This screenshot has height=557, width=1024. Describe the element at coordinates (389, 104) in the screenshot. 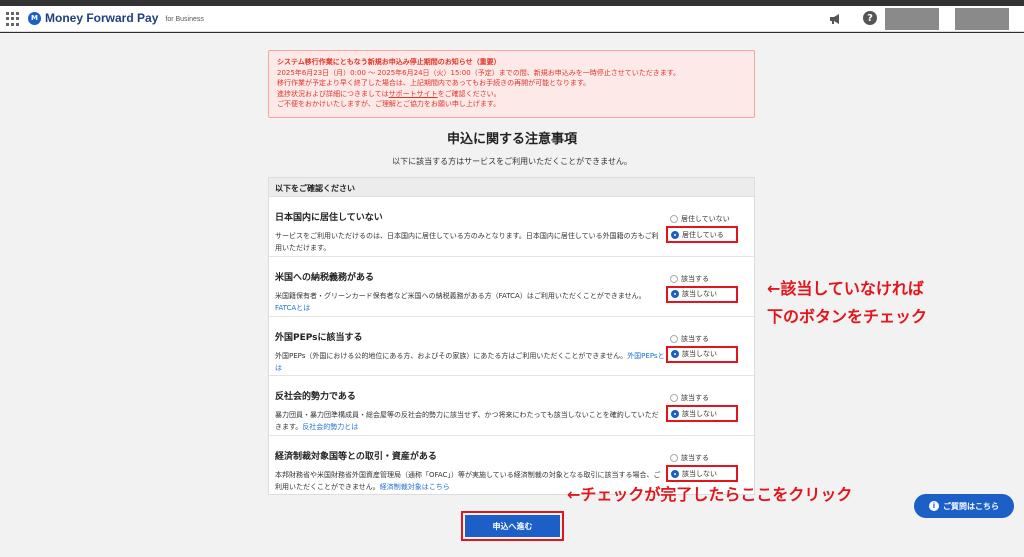

I see `notice-line: ご不便をおかけいたしますが、ご理解とご協力をお願い申し上げます。` at that location.